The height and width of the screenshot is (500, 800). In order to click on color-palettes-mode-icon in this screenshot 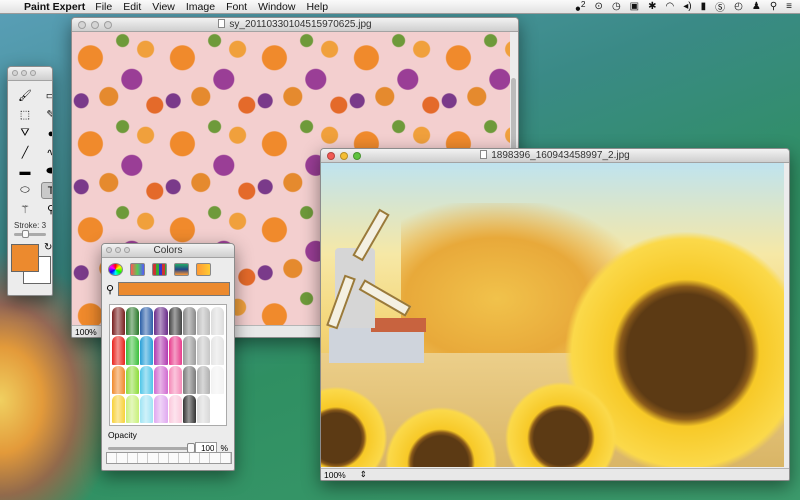, I will do `click(159, 269)`.